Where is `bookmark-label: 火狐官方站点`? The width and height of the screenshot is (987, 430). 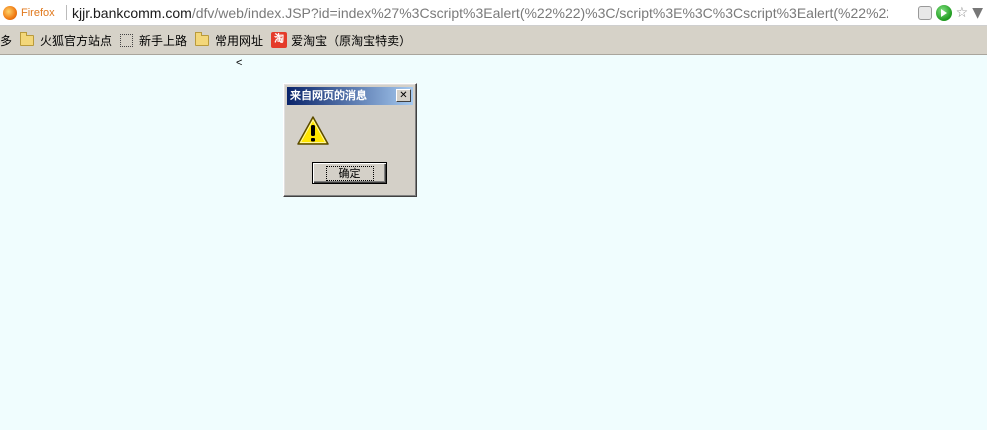
bookmark-label: 火狐官方站点 is located at coordinates (76, 40).